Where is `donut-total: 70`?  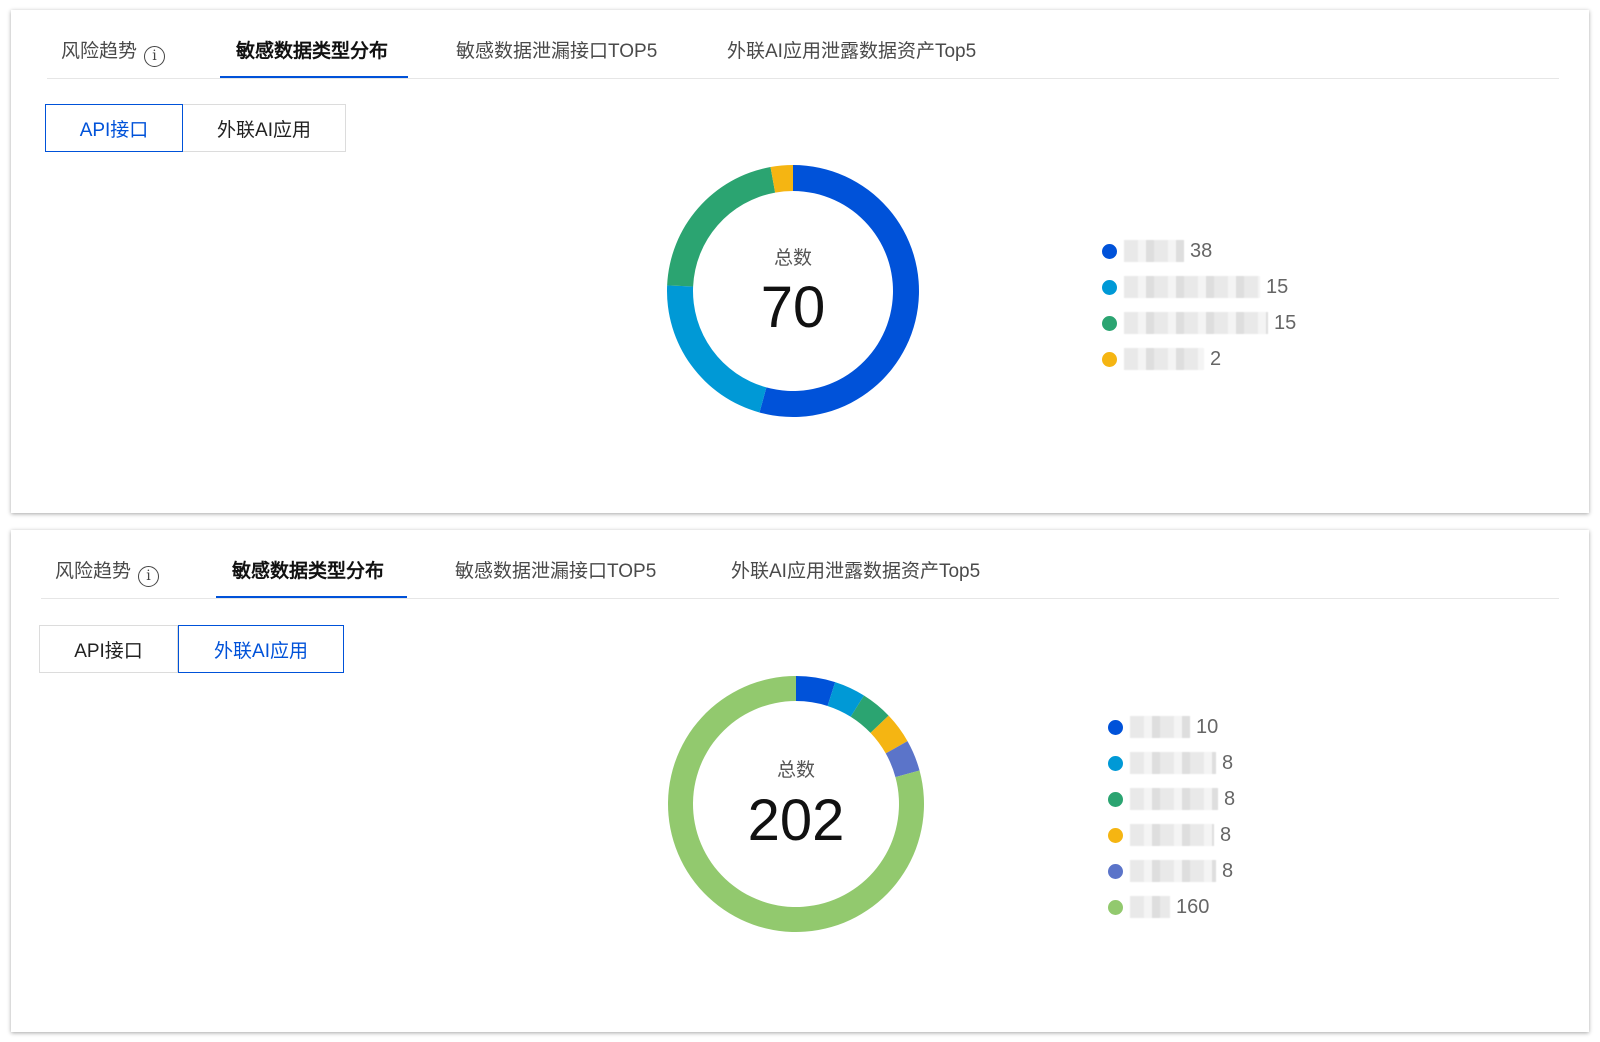 donut-total: 70 is located at coordinates (793, 307).